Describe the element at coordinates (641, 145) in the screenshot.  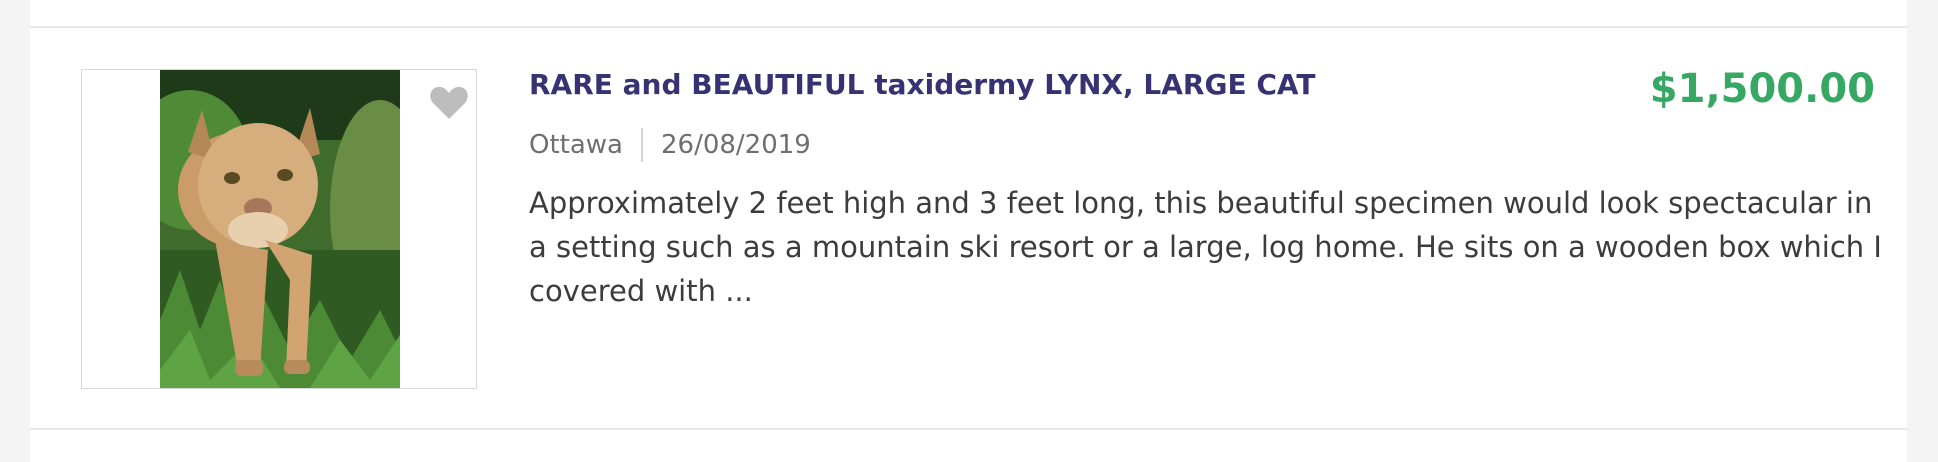
I see `meta-separator` at that location.